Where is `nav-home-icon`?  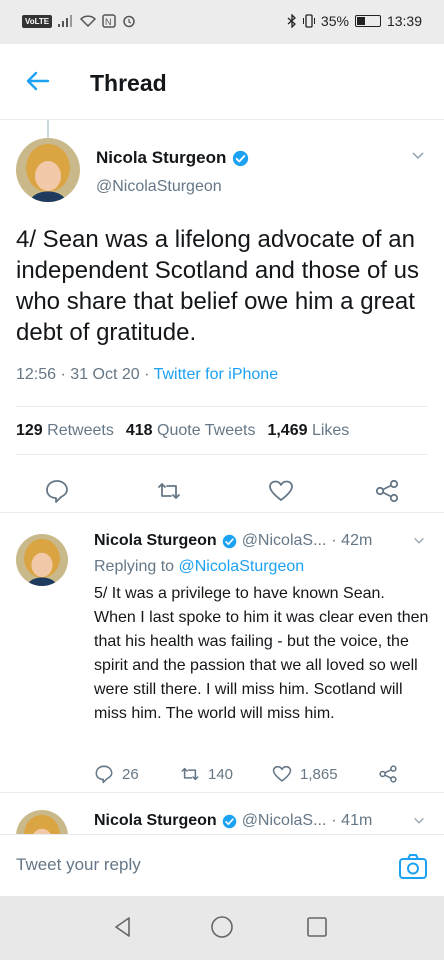
nav-home-icon is located at coordinates (222, 927).